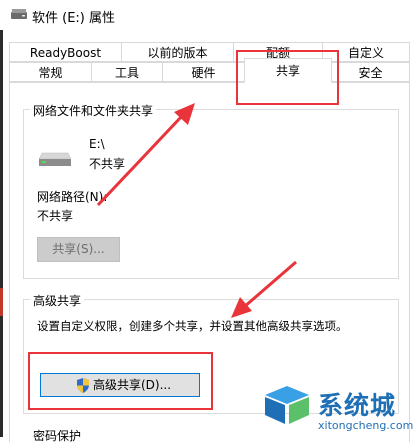 Image resolution: width=418 pixels, height=444 pixels. What do you see at coordinates (287, 405) in the screenshot?
I see `watermark-logo` at bounding box center [287, 405].